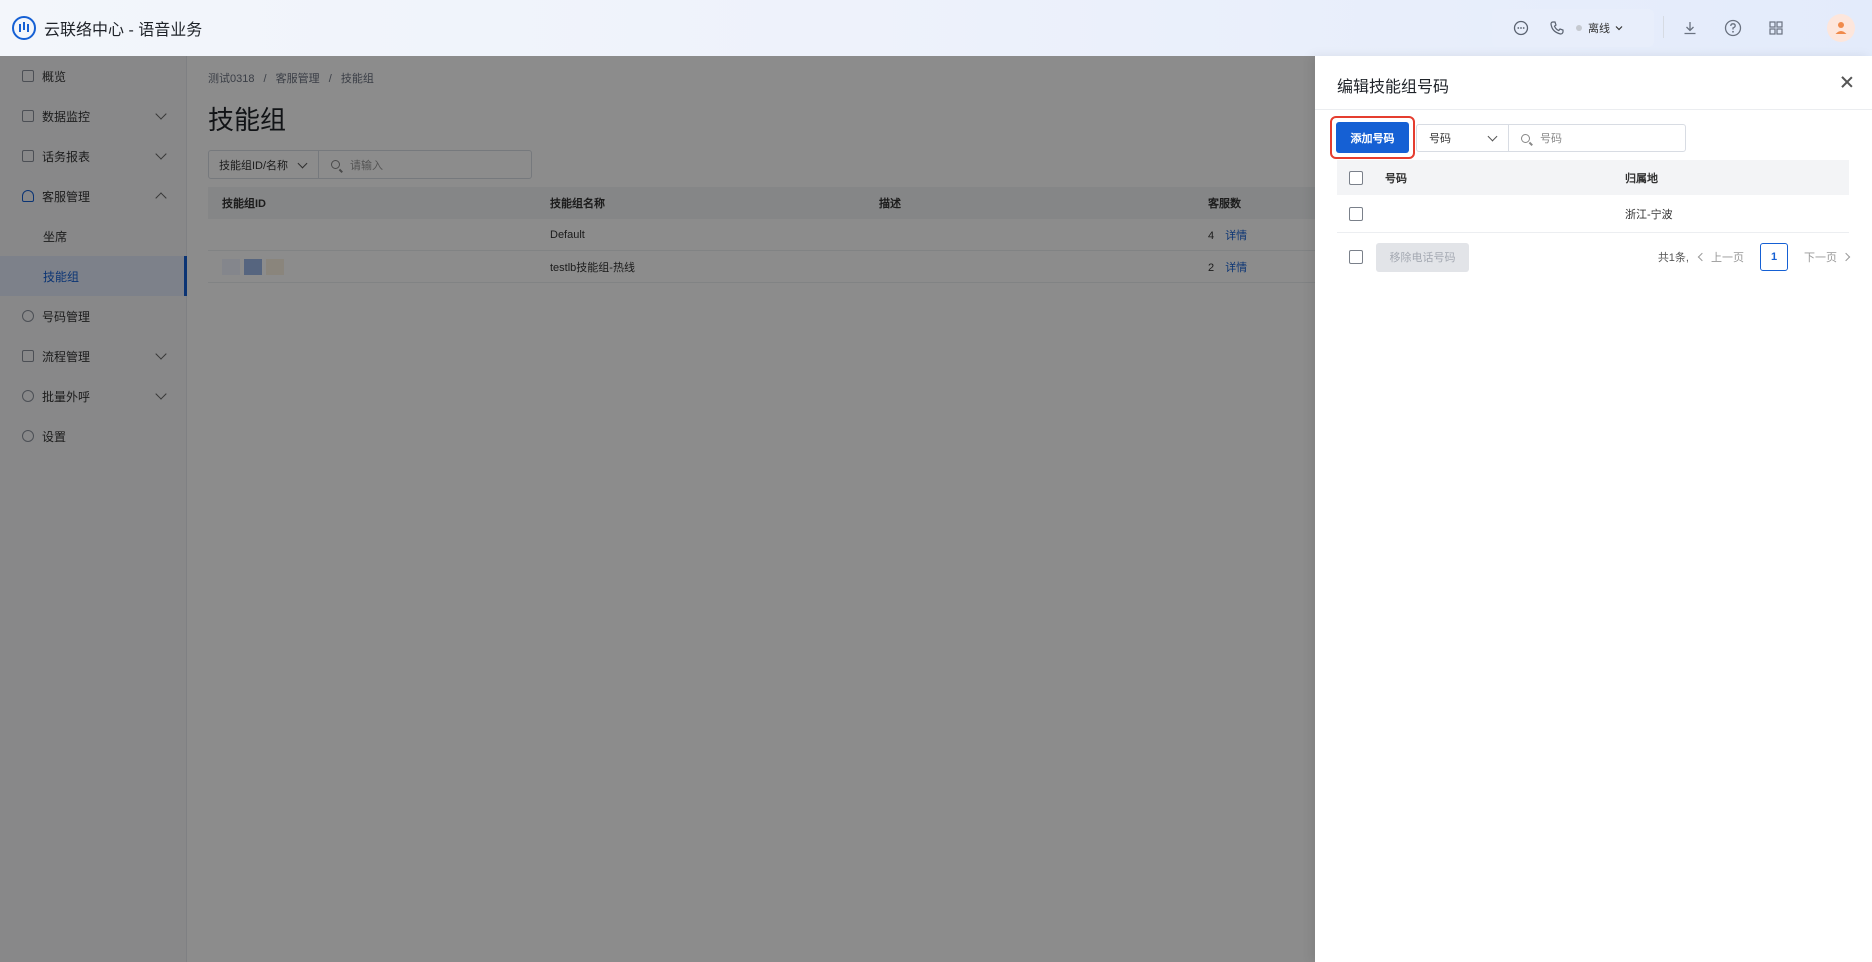 This screenshot has width=1872, height=962. Describe the element at coordinates (1641, 178) in the screenshot. I see `column-header: 归属地` at that location.